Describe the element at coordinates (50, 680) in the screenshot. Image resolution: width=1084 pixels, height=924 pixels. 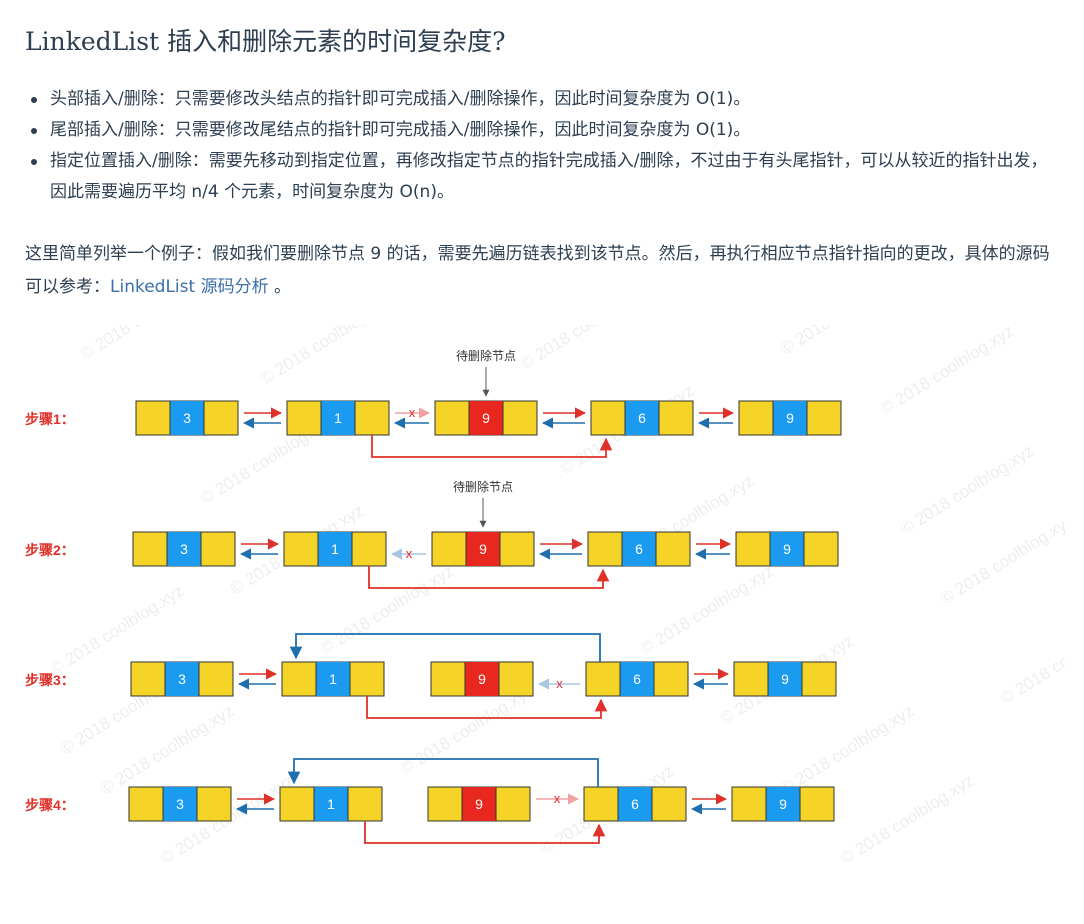
I see `step-label: 步骤3：` at that location.